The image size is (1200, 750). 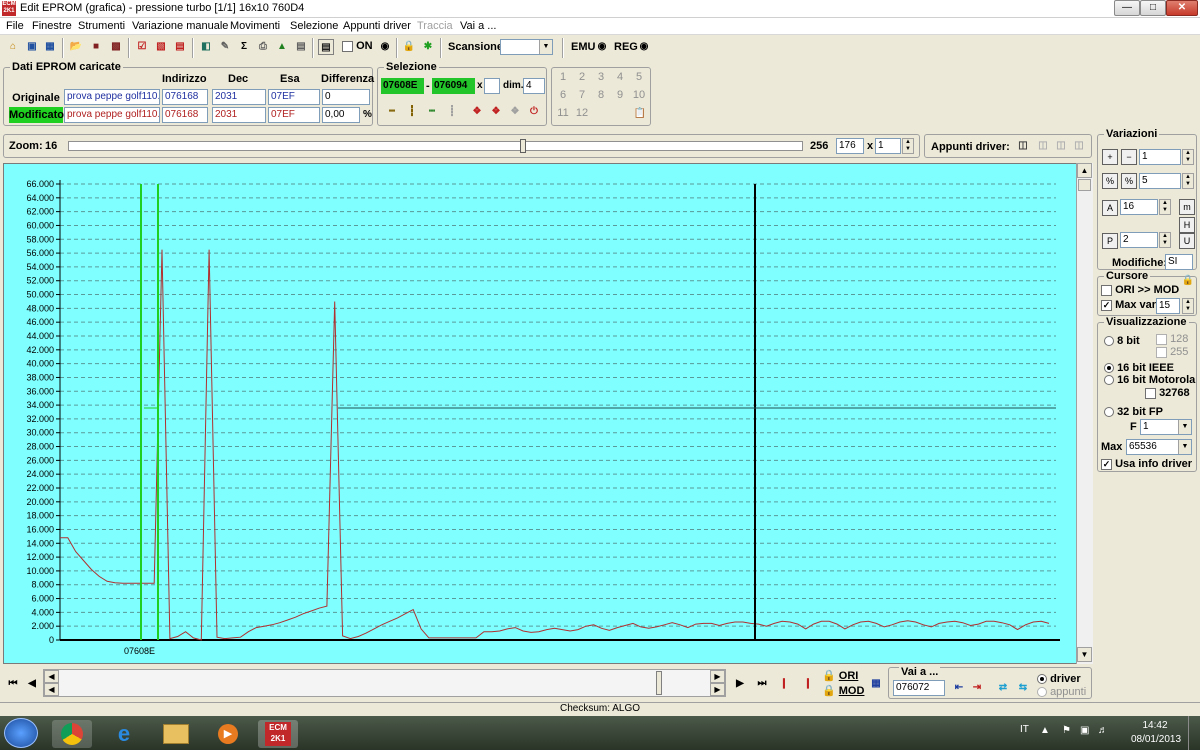 I want to click on scroll-left-icon: ◀, so click(x=51, y=676).